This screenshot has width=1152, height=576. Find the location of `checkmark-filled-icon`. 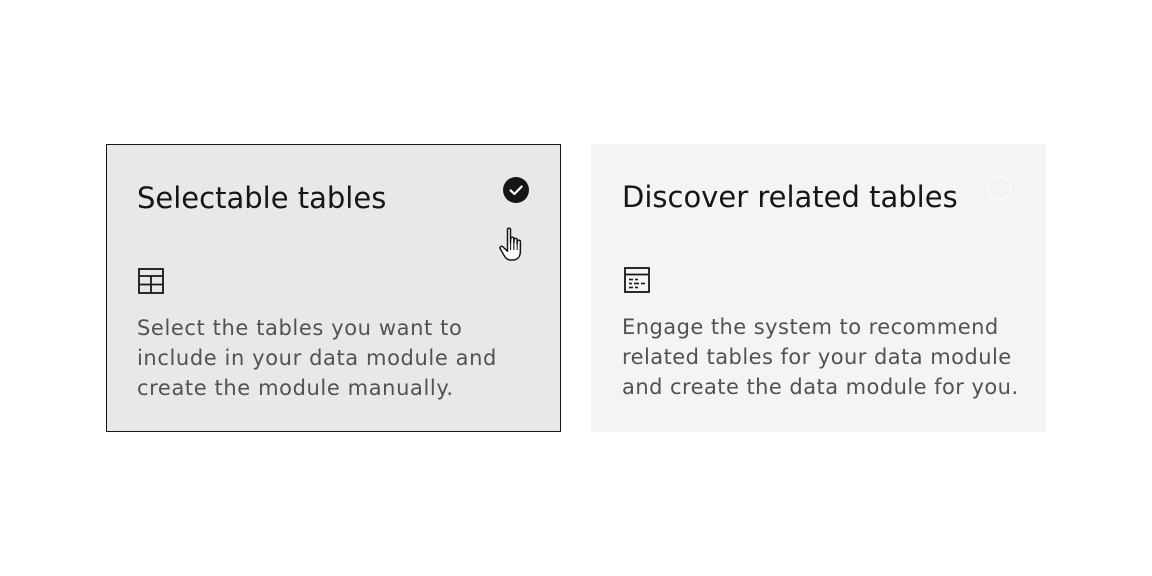

checkmark-filled-icon is located at coordinates (516, 190).